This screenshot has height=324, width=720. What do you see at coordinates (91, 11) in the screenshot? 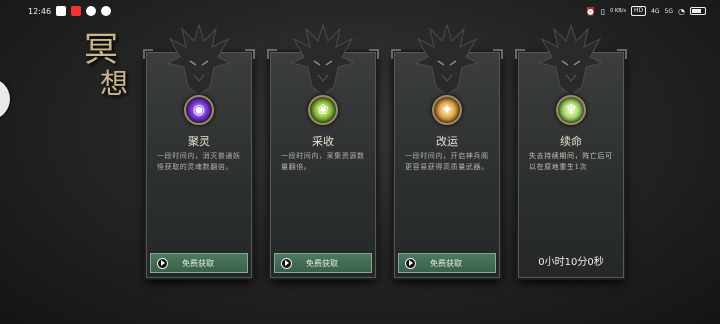
I see `app-icon` at bounding box center [91, 11].